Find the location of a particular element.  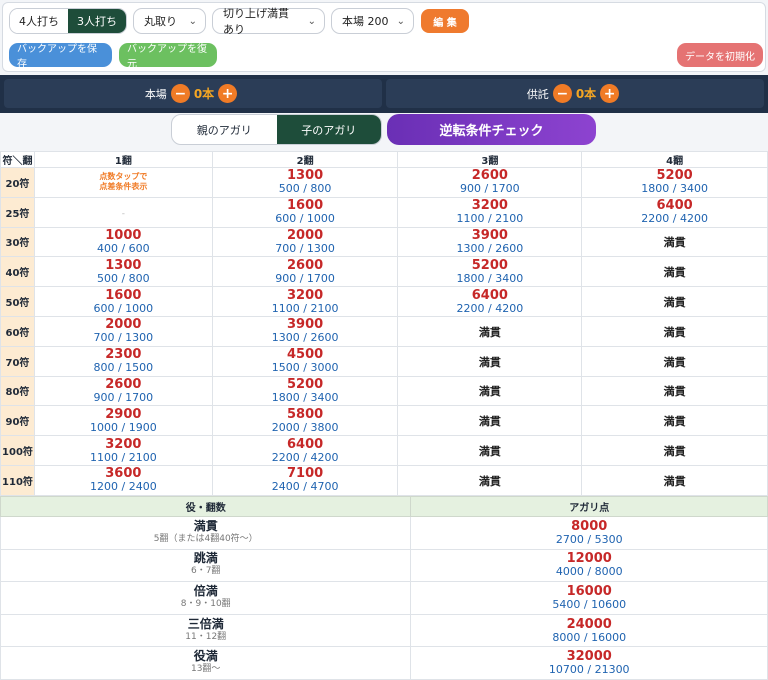

score-value: 5200 is located at coordinates (674, 176).